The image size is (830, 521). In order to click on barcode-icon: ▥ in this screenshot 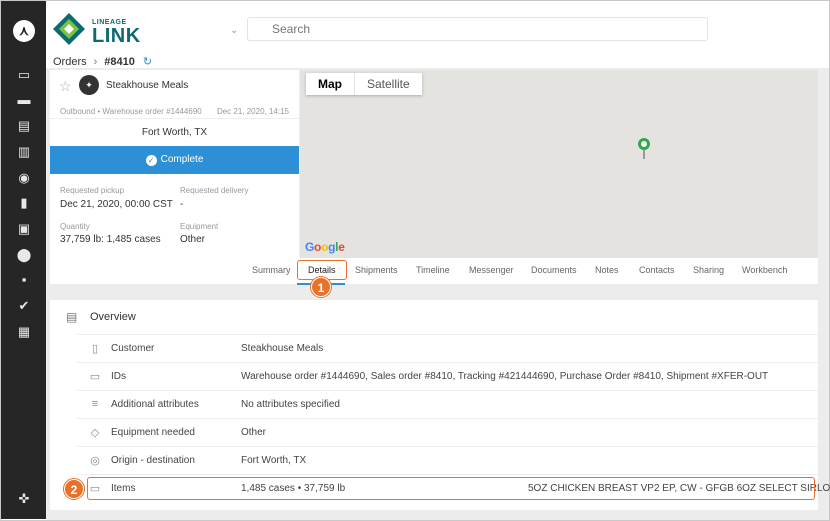, I will do `click(24, 152)`.